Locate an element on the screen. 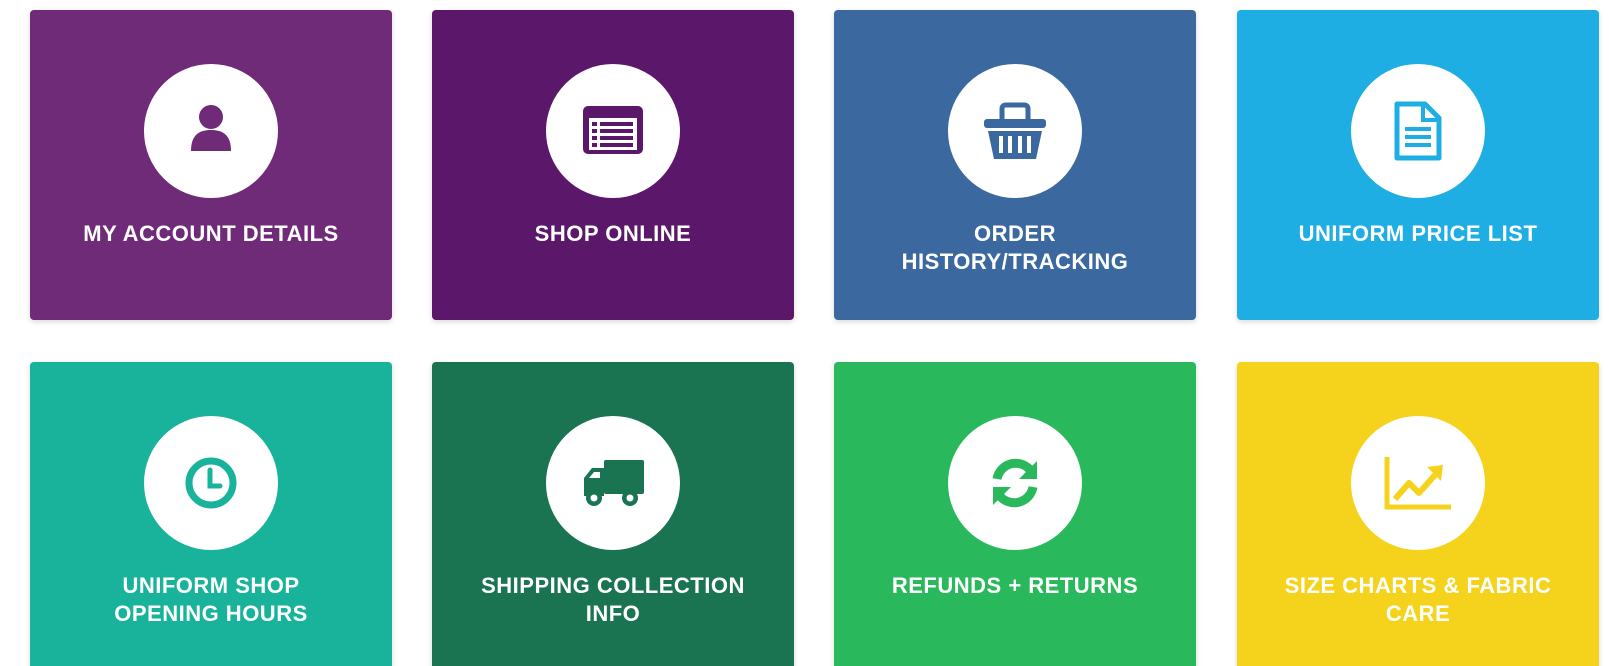  shop-online-tile: SHOP ONLINE is located at coordinates (613, 165).